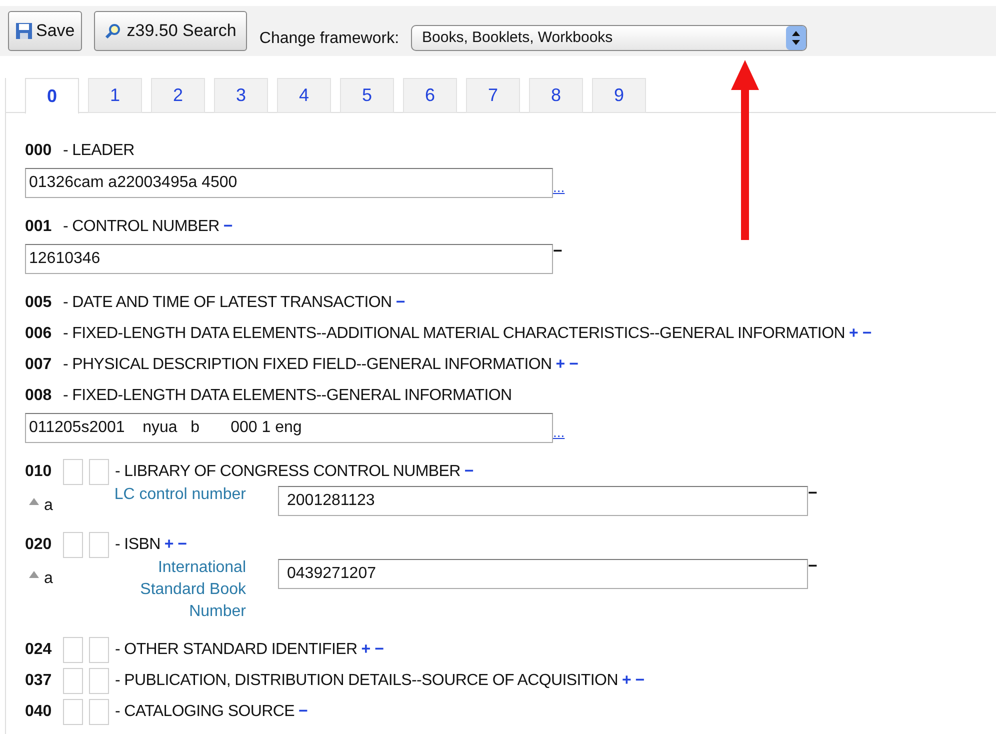  What do you see at coordinates (41, 365) in the screenshot?
I see `field-tag: 007` at bounding box center [41, 365].